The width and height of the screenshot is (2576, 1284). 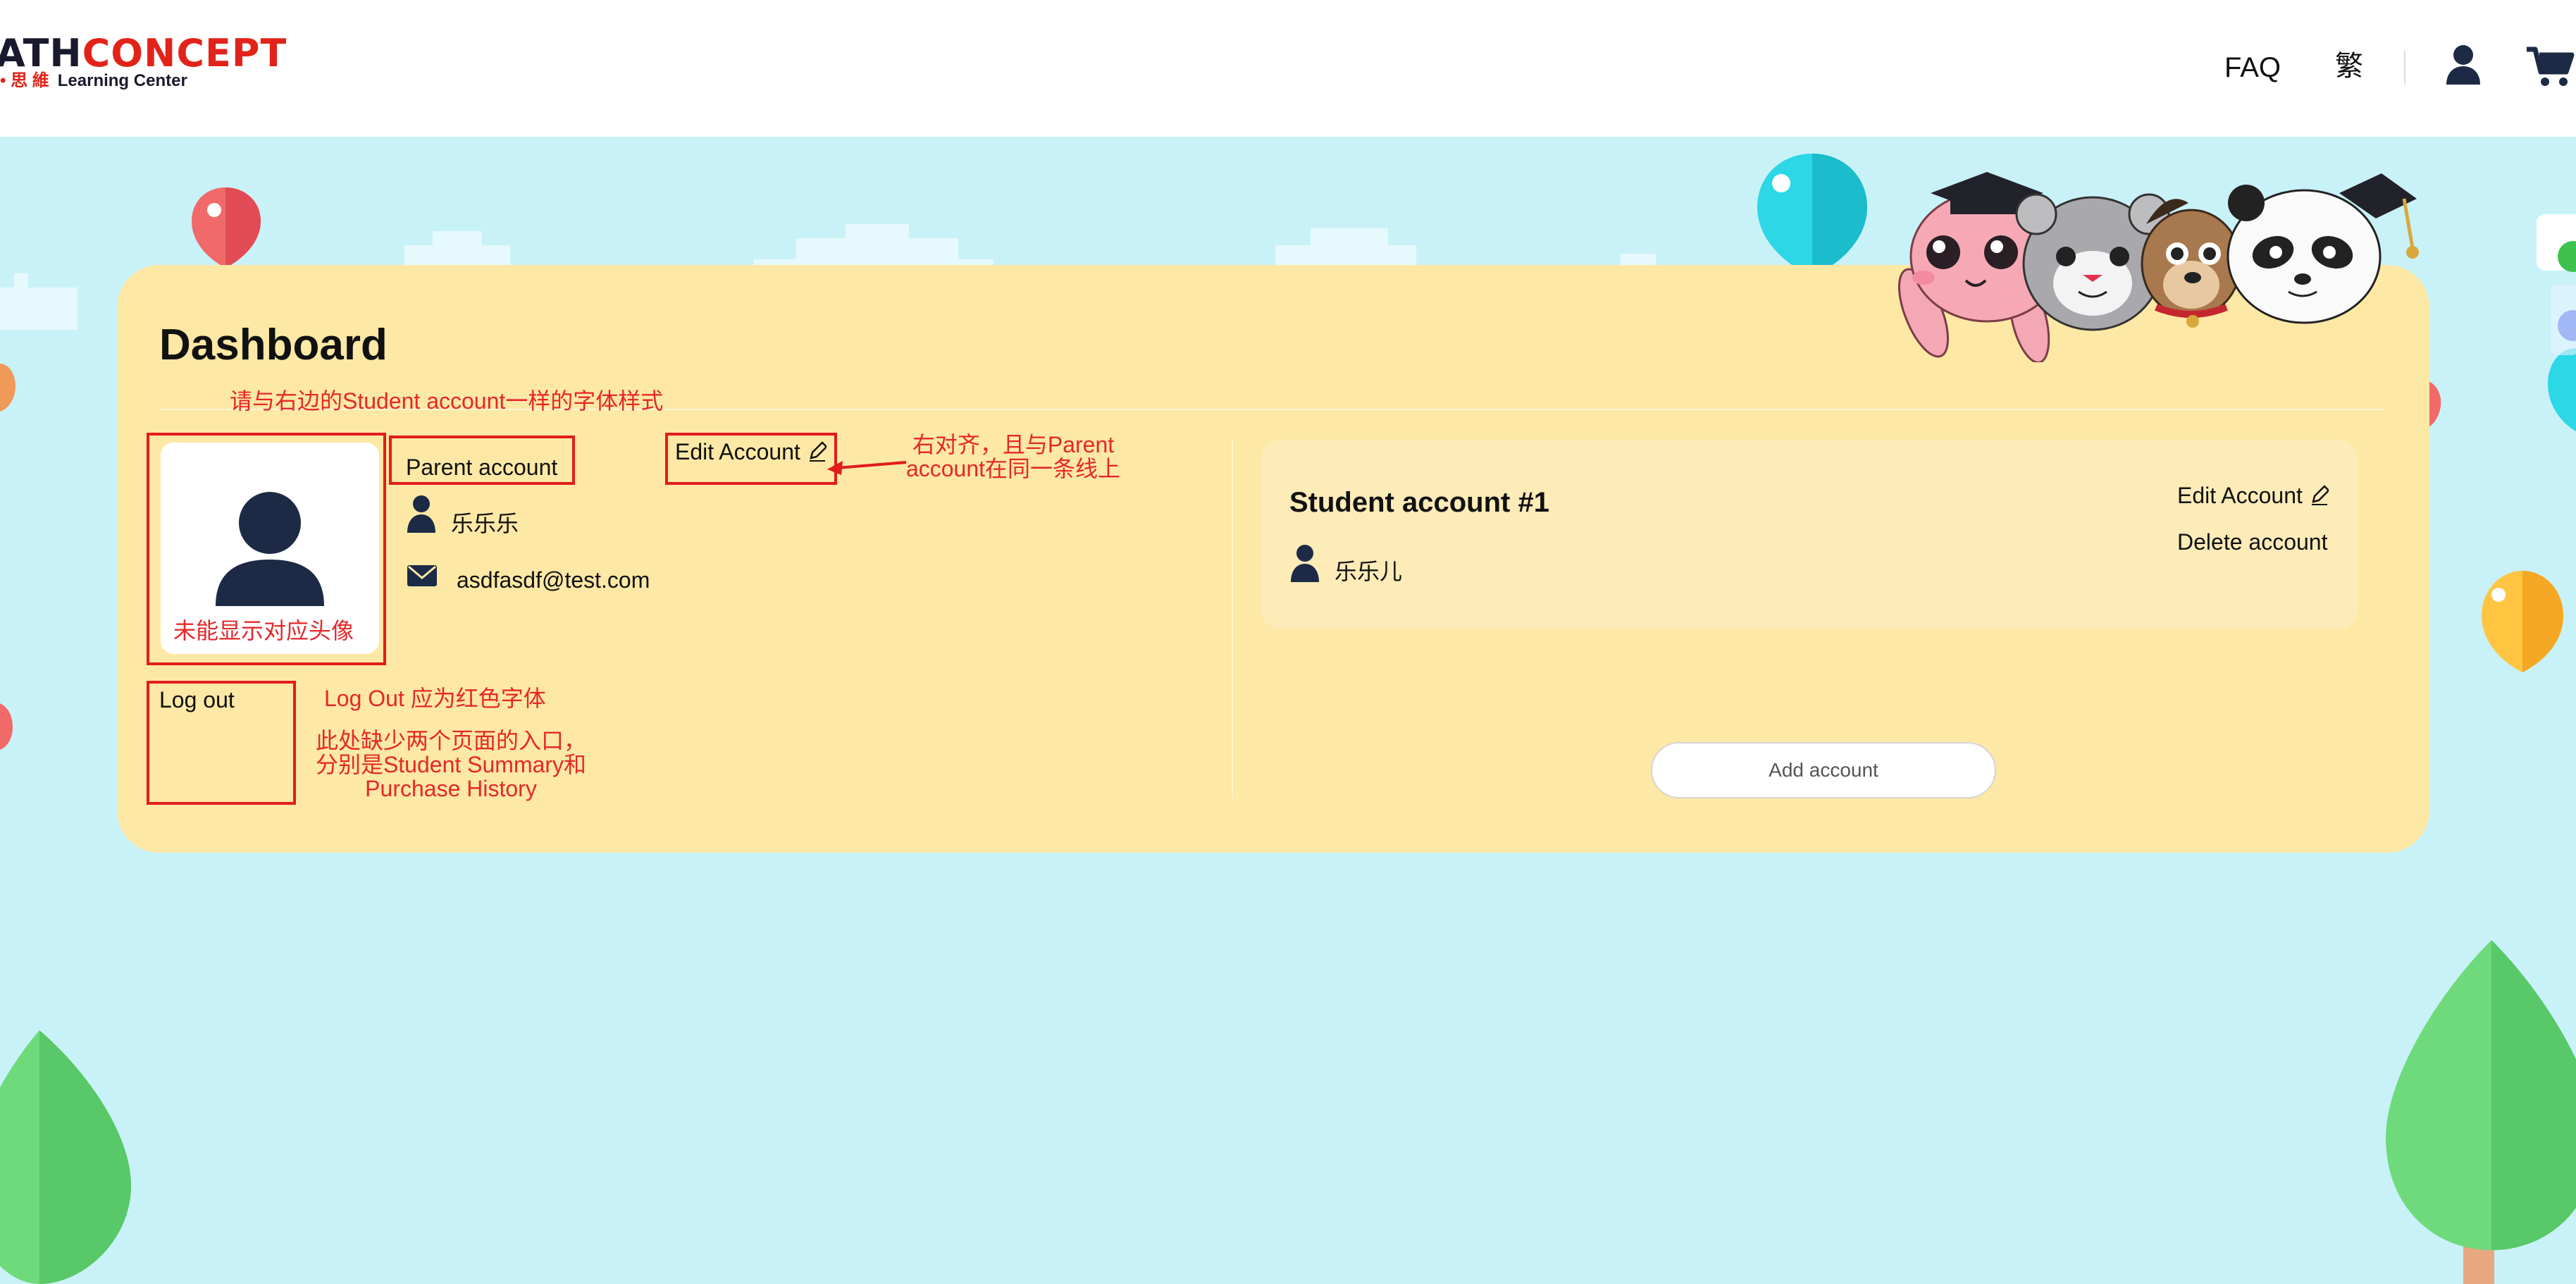 I want to click on annotation-logout-note: Log Out 应为红色字体, so click(x=435, y=698).